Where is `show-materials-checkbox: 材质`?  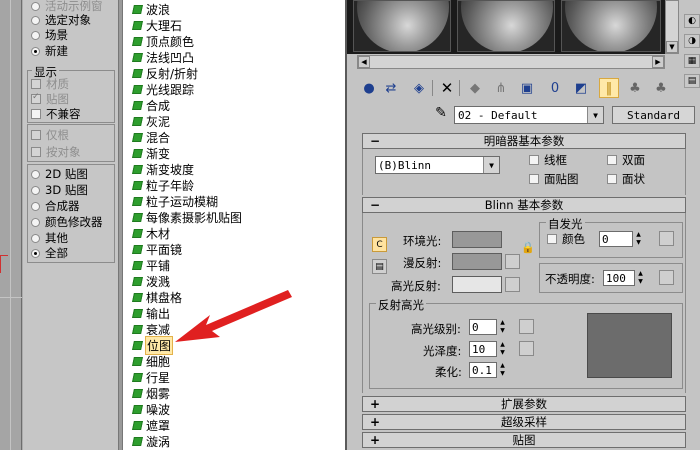
show-materials-checkbox: 材质 is located at coordinates (50, 84).